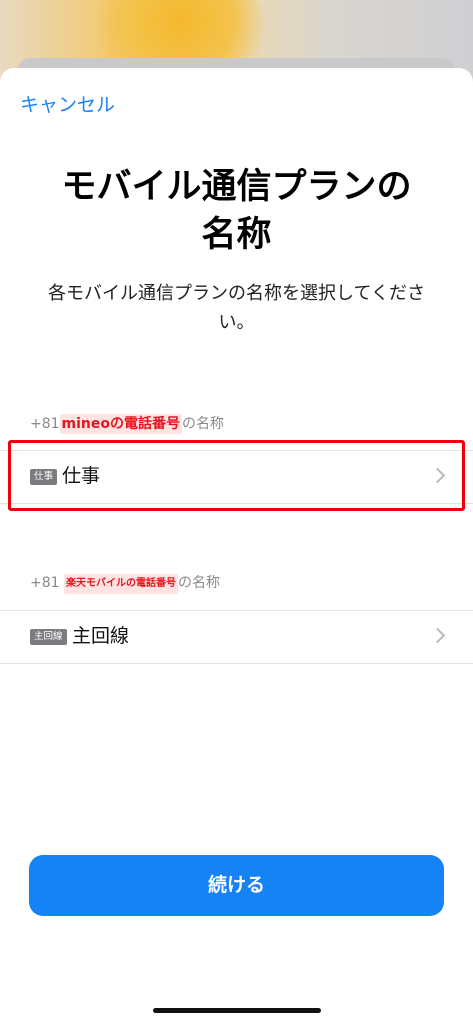  What do you see at coordinates (236, 885) in the screenshot?
I see `continue-button: 続ける` at bounding box center [236, 885].